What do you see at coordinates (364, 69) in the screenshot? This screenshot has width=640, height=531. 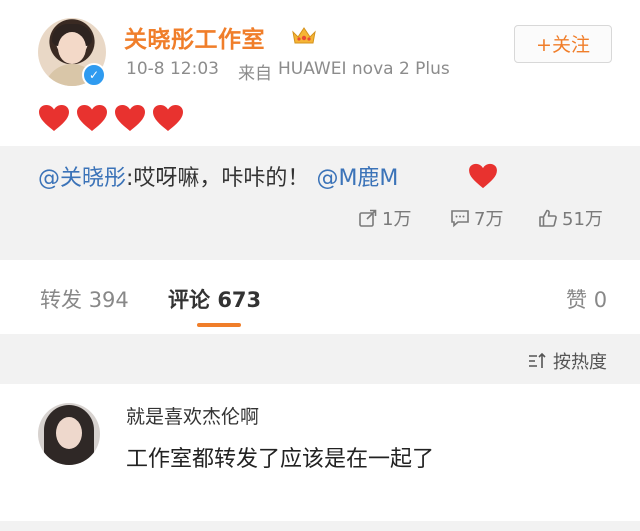 I see `source-device: HUAWEI nova 2 Plus` at bounding box center [364, 69].